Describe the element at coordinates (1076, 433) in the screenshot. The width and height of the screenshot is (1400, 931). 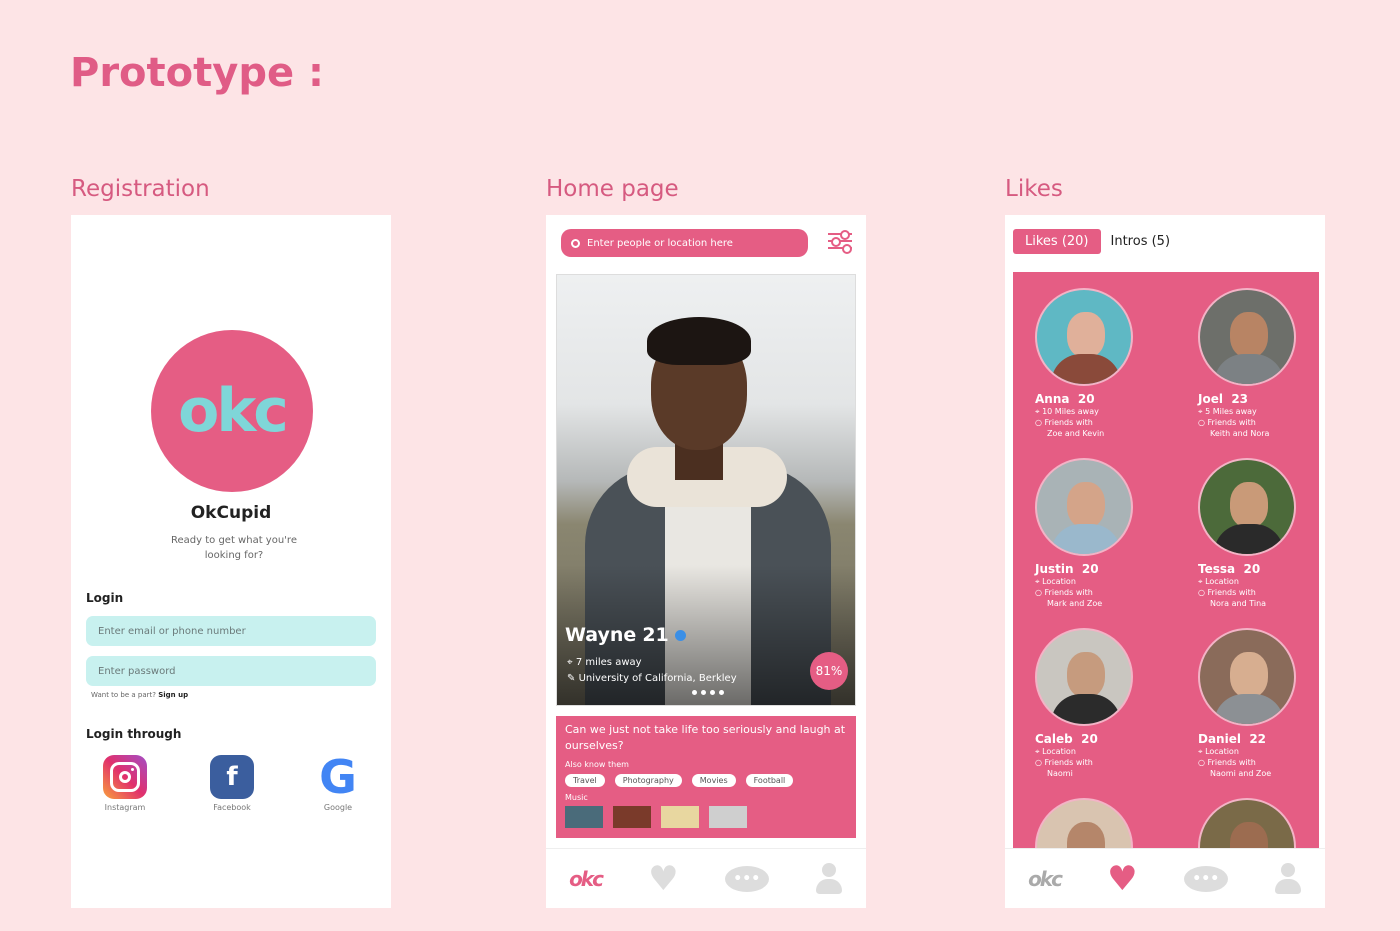
I see `like-friends-names: Zoe and Kevin` at that location.